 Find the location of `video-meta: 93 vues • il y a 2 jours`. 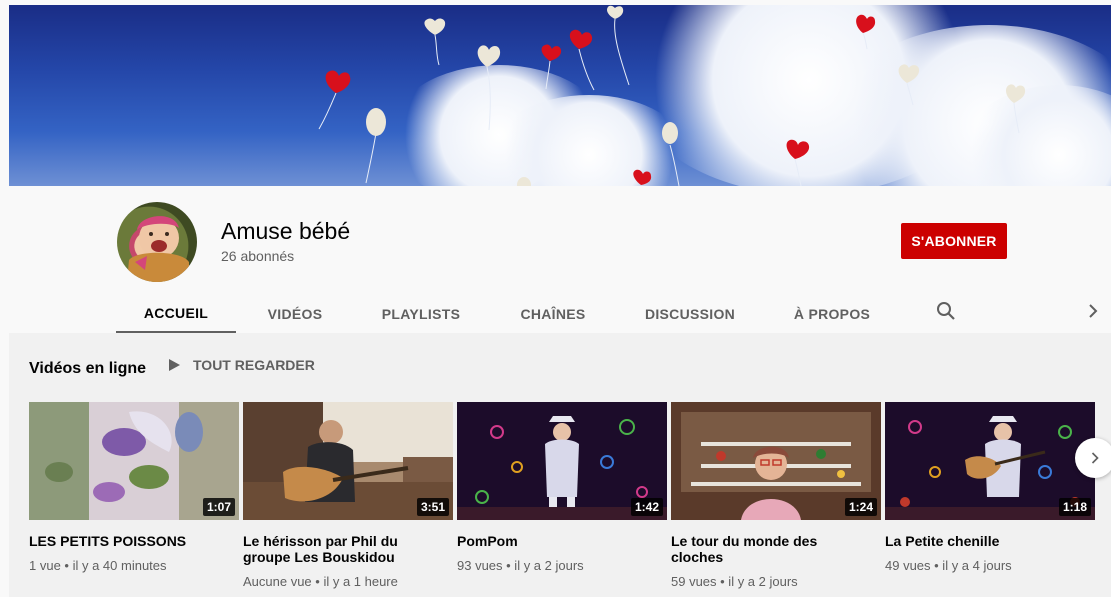

video-meta: 93 vues • il y a 2 jours is located at coordinates (520, 565).